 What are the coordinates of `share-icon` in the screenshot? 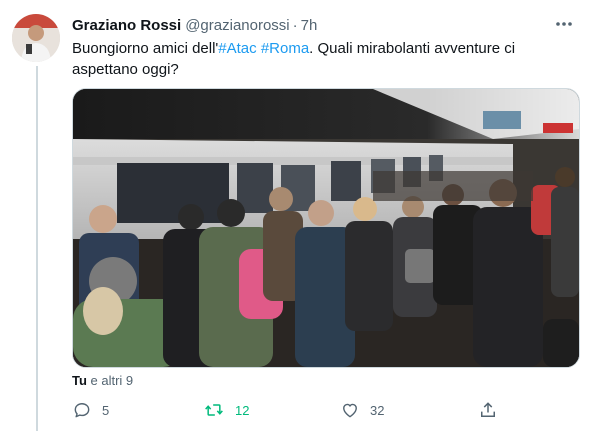 It's located at (488, 409).